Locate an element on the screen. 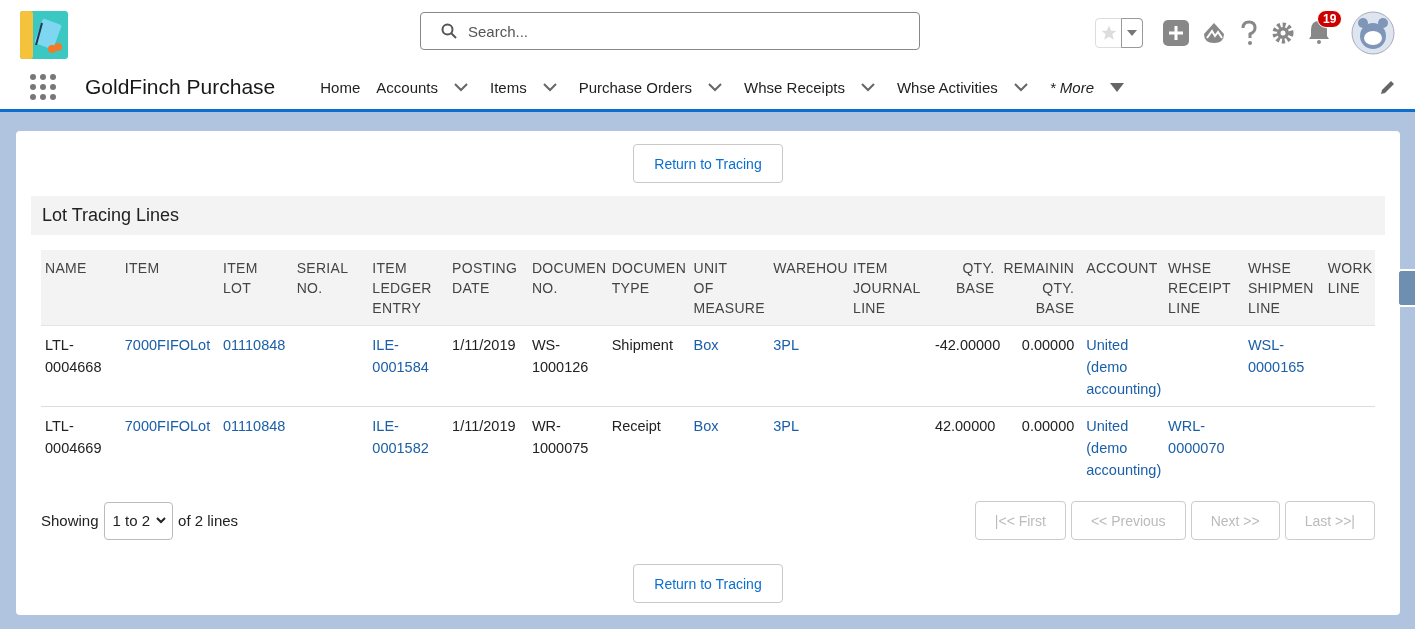 The width and height of the screenshot is (1415, 629). add-icon is located at coordinates (1176, 32).